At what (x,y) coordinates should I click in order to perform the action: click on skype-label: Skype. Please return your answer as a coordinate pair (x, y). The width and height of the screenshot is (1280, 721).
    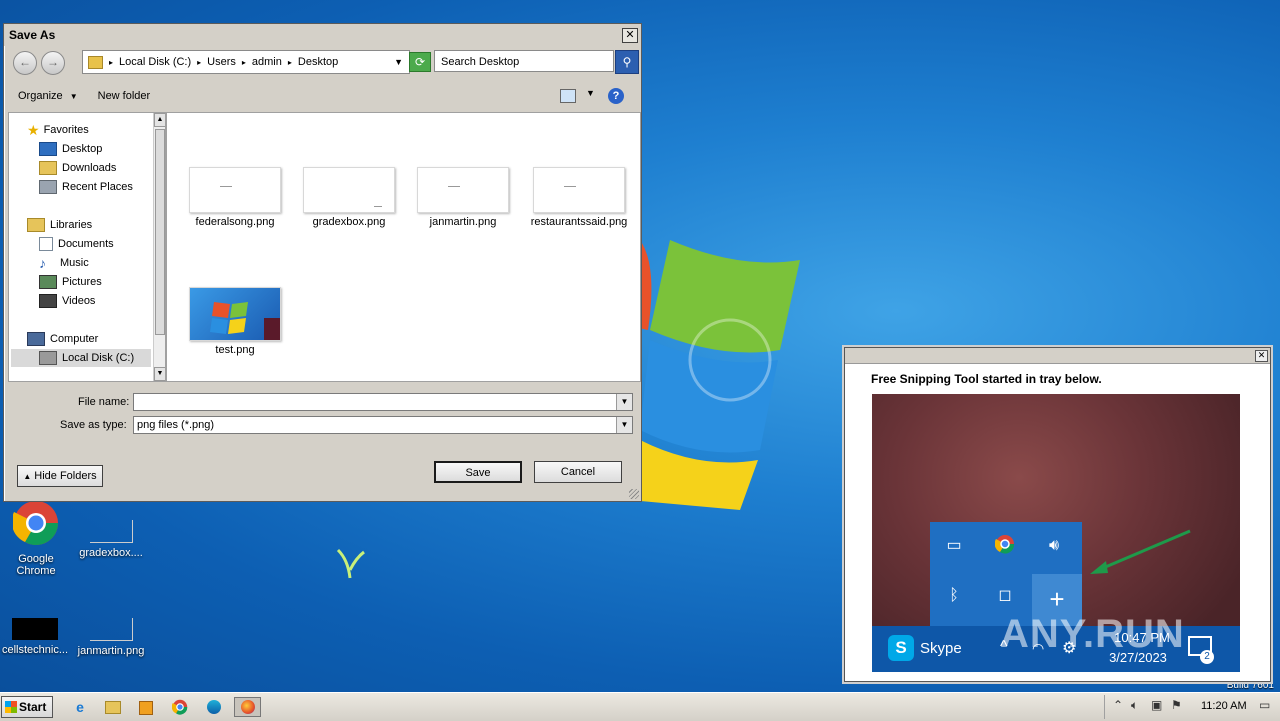
    Looking at the image, I should click on (941, 648).